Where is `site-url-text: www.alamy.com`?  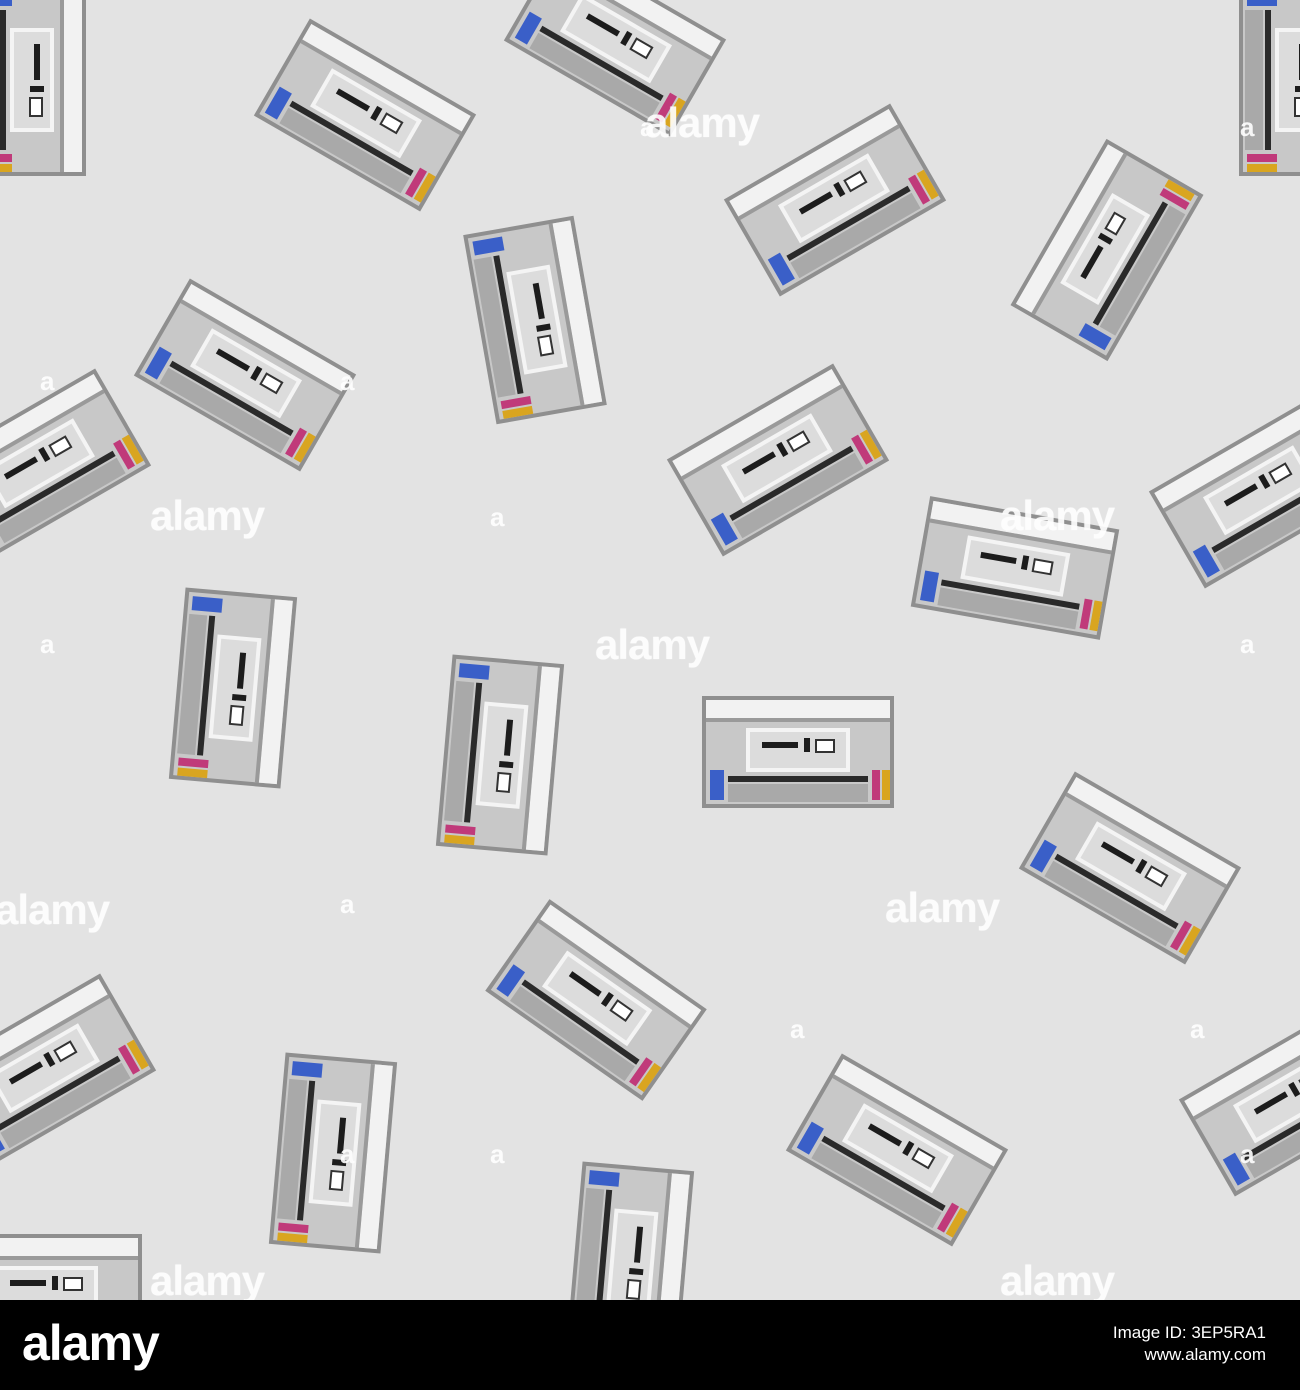
site-url-text: www.alamy.com is located at coordinates (1205, 1355).